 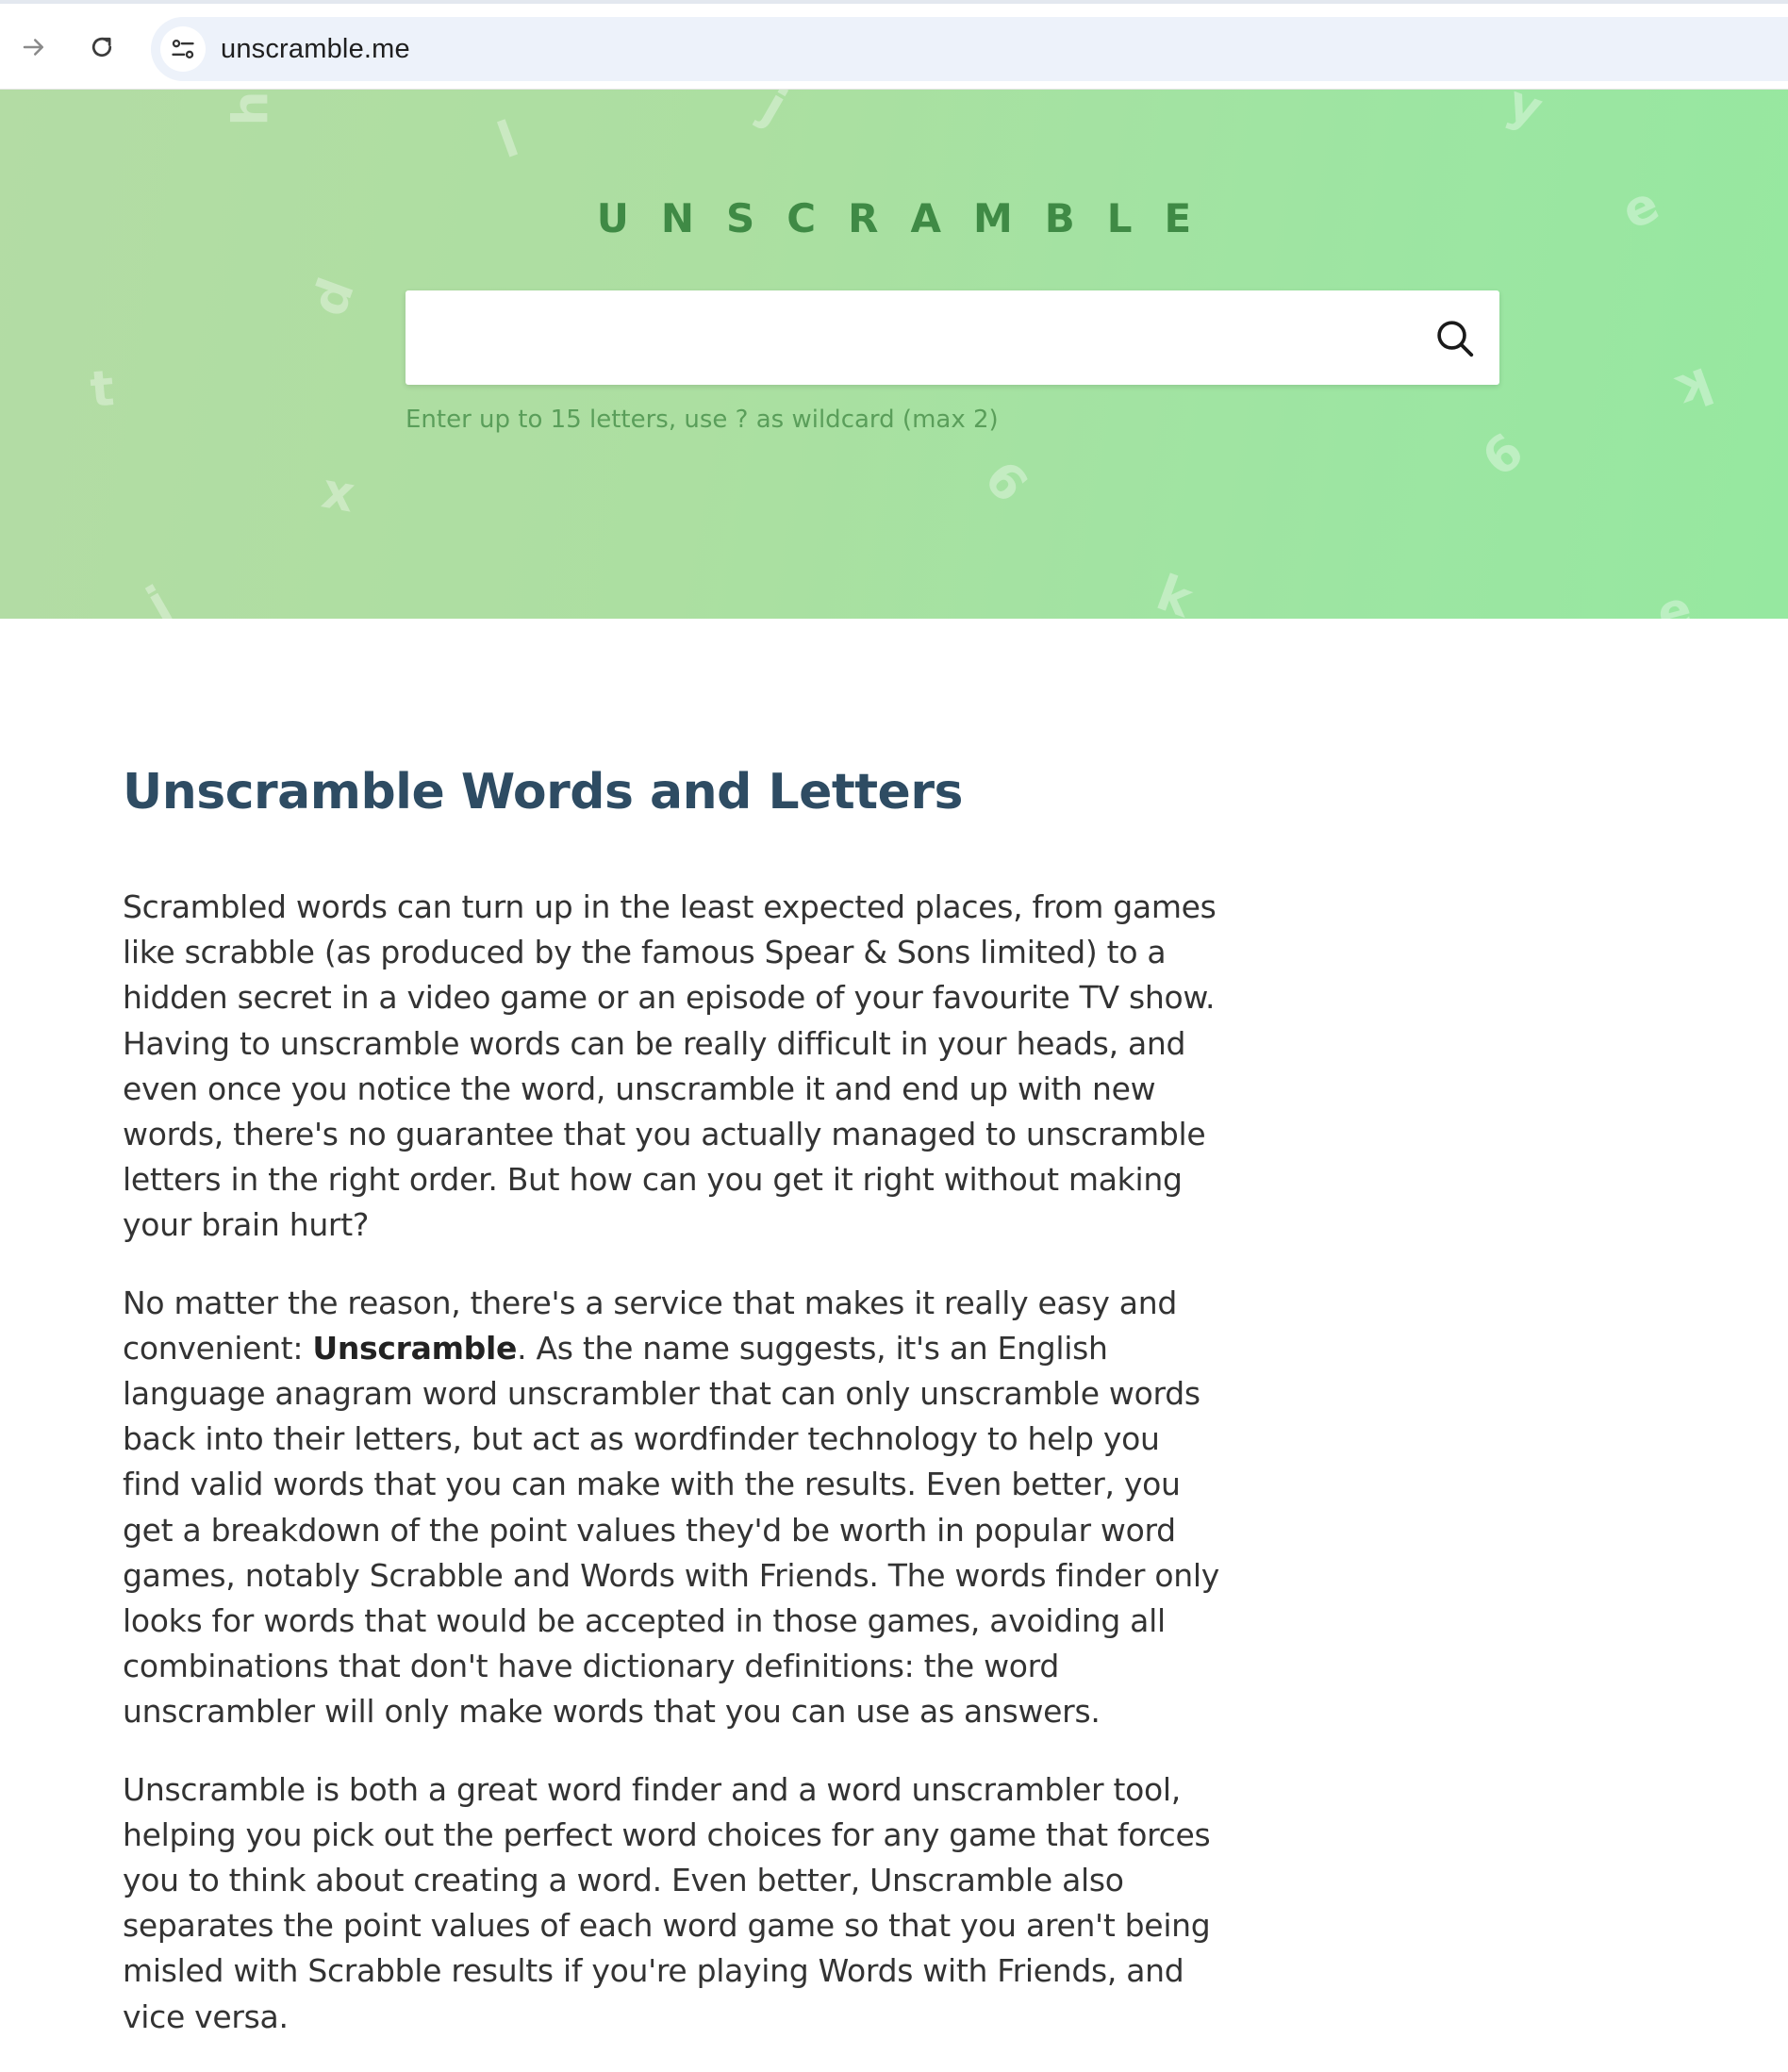 What do you see at coordinates (508, 140) in the screenshot?
I see `background-letter: l` at bounding box center [508, 140].